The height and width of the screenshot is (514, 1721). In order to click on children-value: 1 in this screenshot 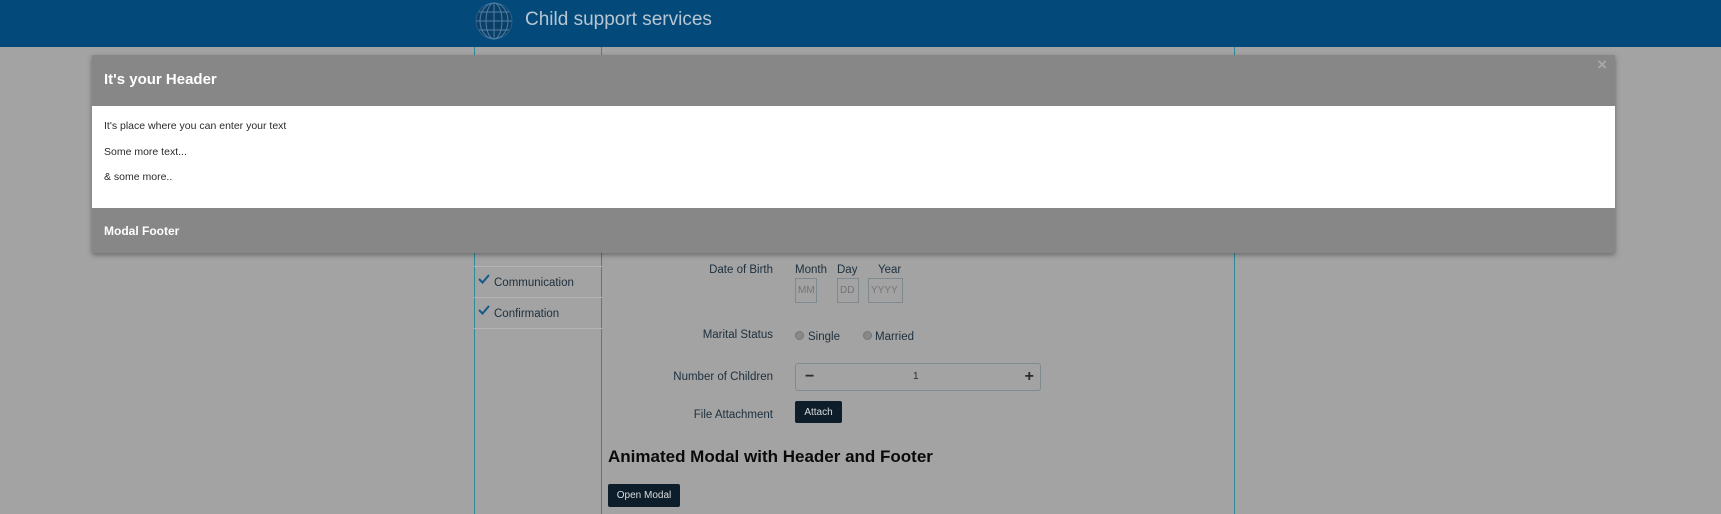, I will do `click(916, 376)`.